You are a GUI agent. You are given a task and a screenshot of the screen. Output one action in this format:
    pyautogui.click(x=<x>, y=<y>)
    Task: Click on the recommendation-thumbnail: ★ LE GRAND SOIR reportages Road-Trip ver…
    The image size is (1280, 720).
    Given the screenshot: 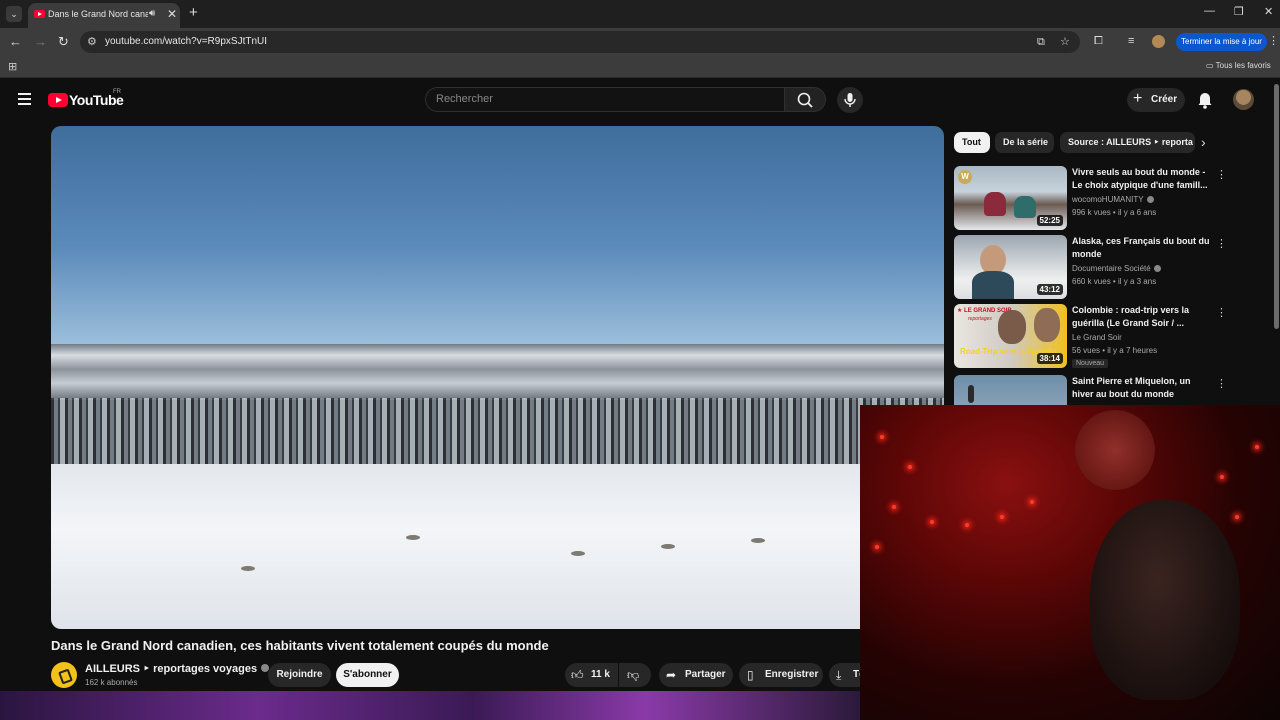 What is the action you would take?
    pyautogui.click(x=1010, y=336)
    